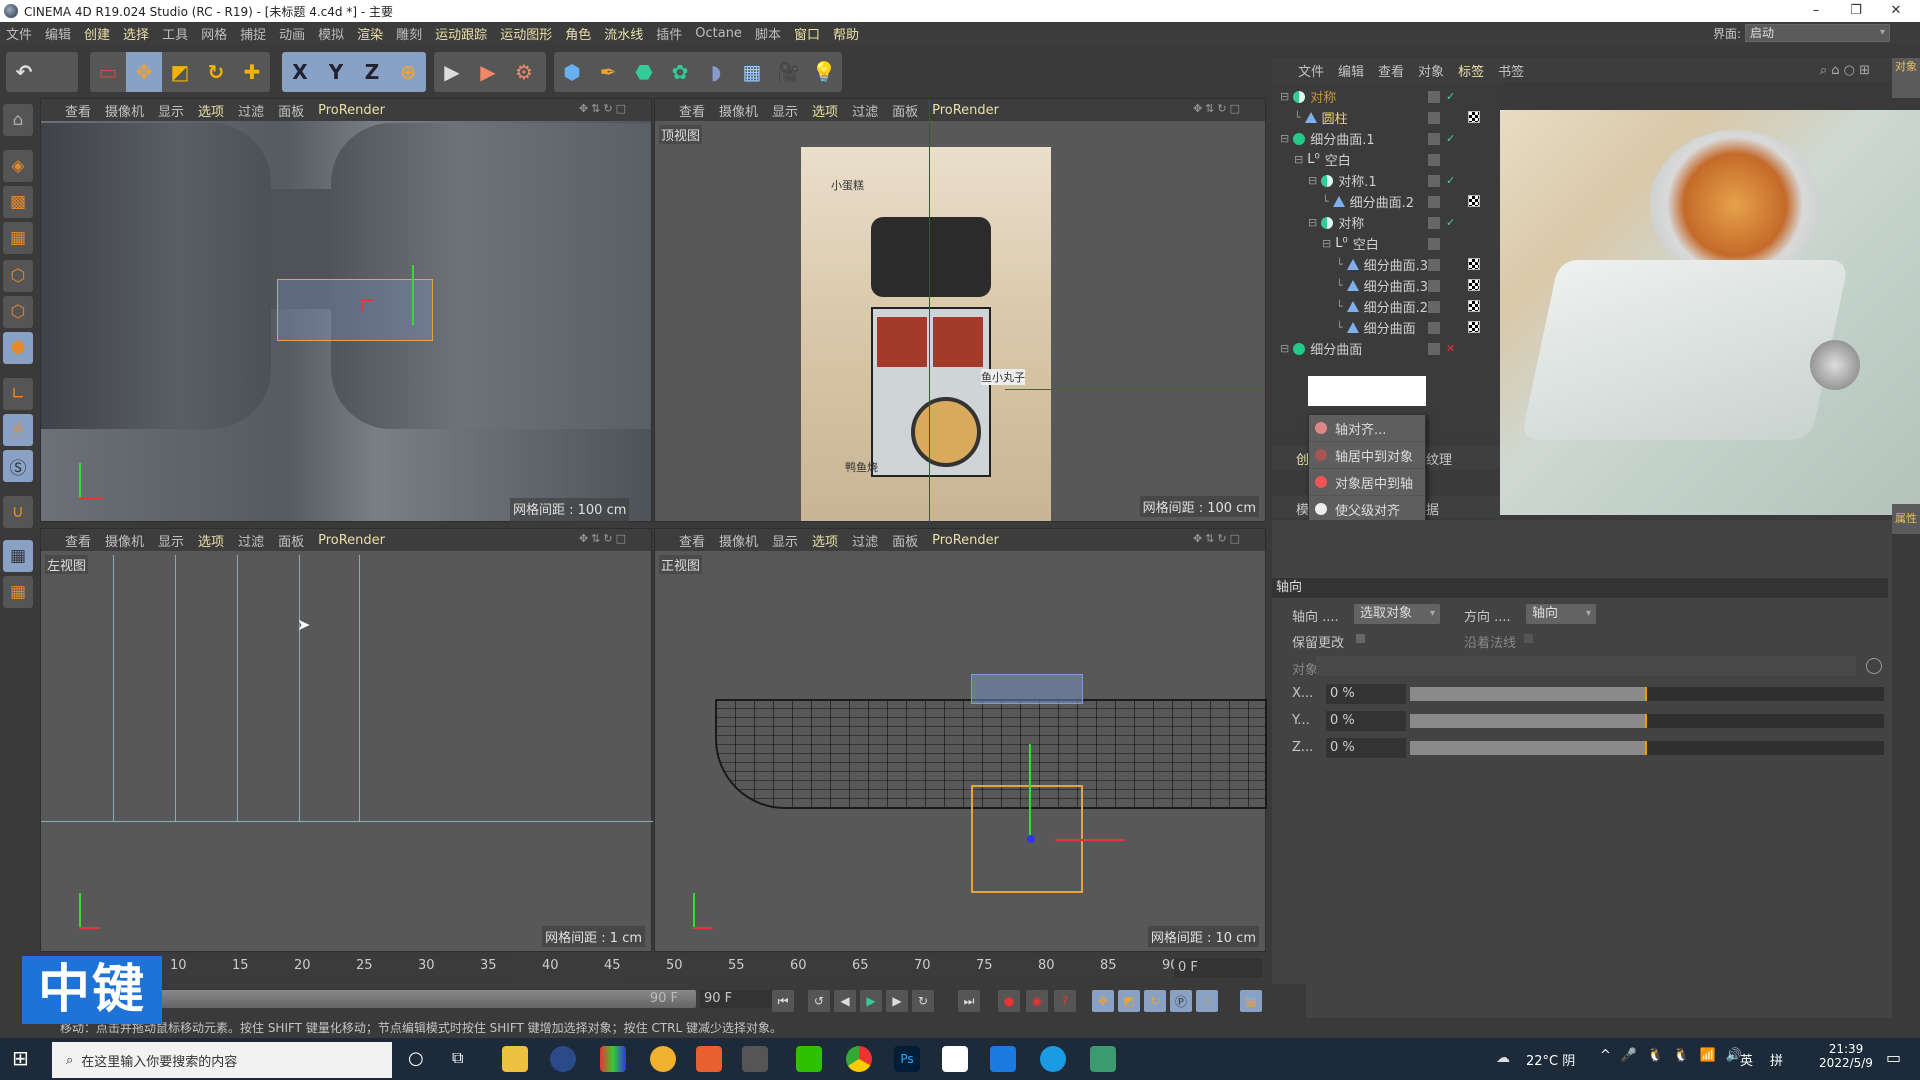  I want to click on keyframe-selection-button: ?, so click(1065, 1001).